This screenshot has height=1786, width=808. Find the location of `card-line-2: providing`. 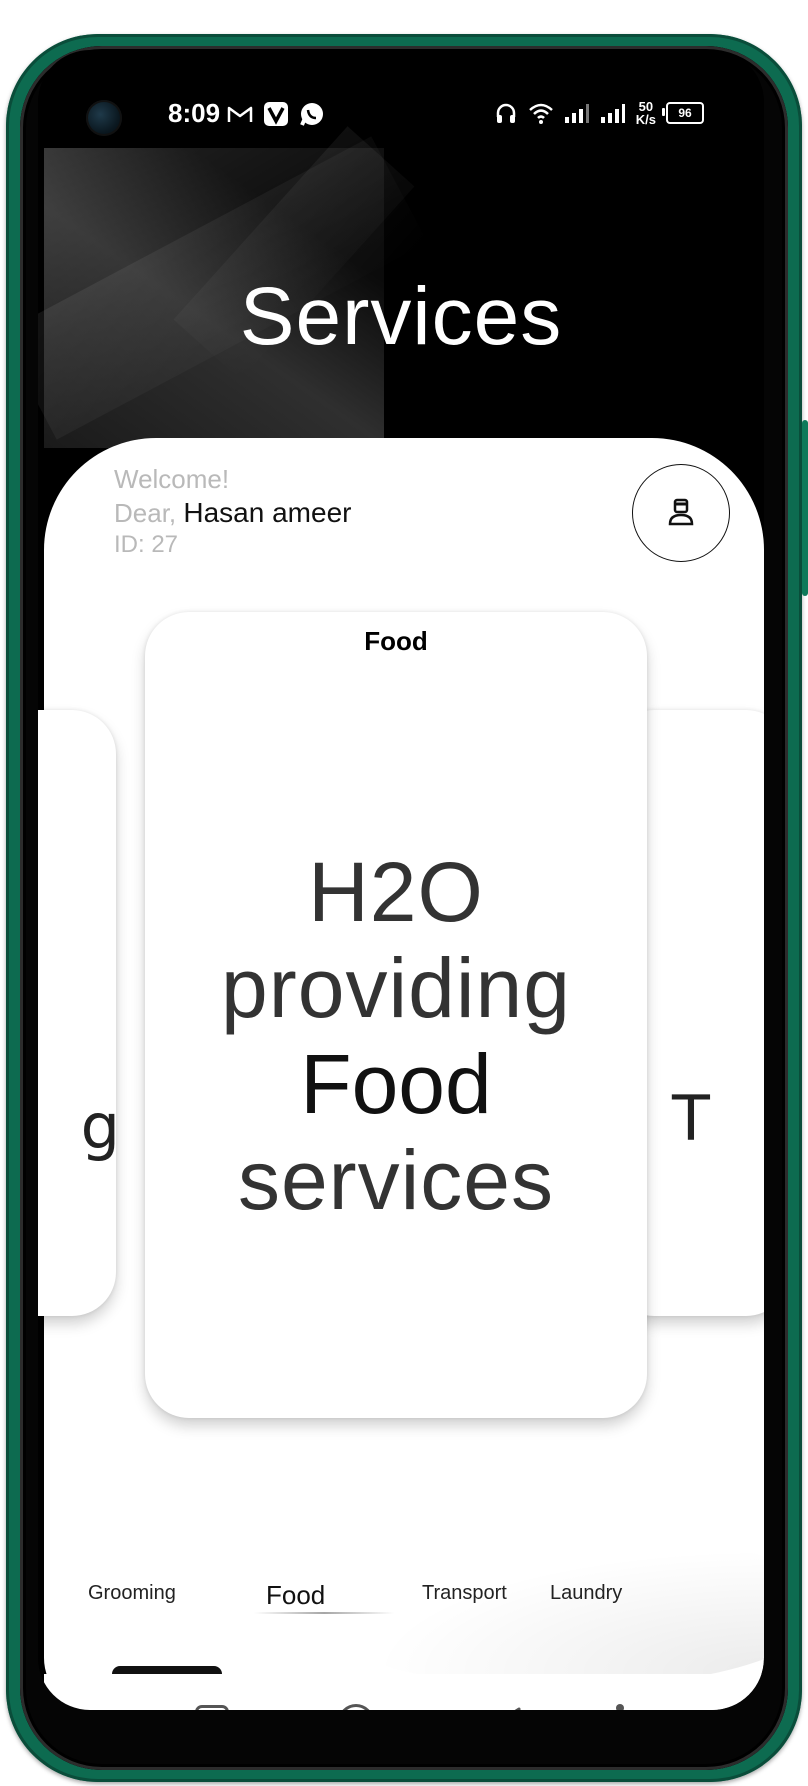

card-line-2: providing is located at coordinates (396, 988).